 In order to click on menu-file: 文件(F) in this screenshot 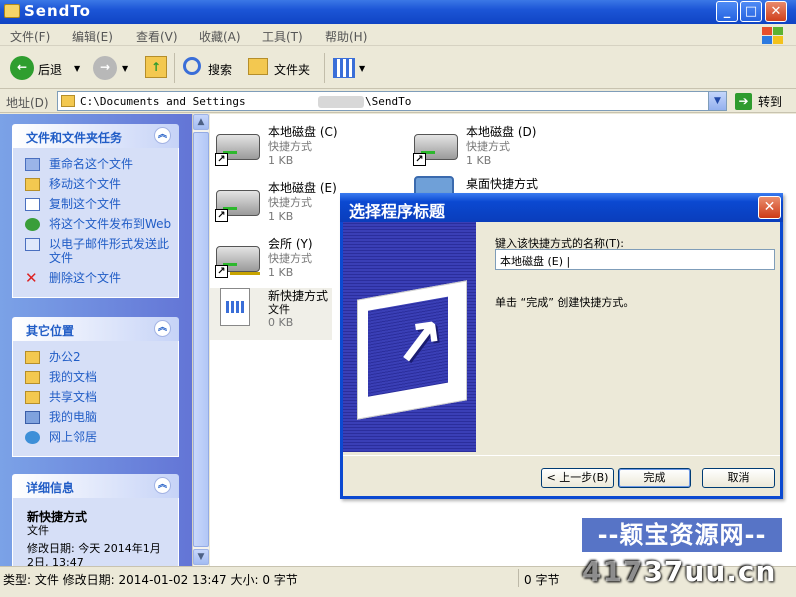, I will do `click(30, 36)`.